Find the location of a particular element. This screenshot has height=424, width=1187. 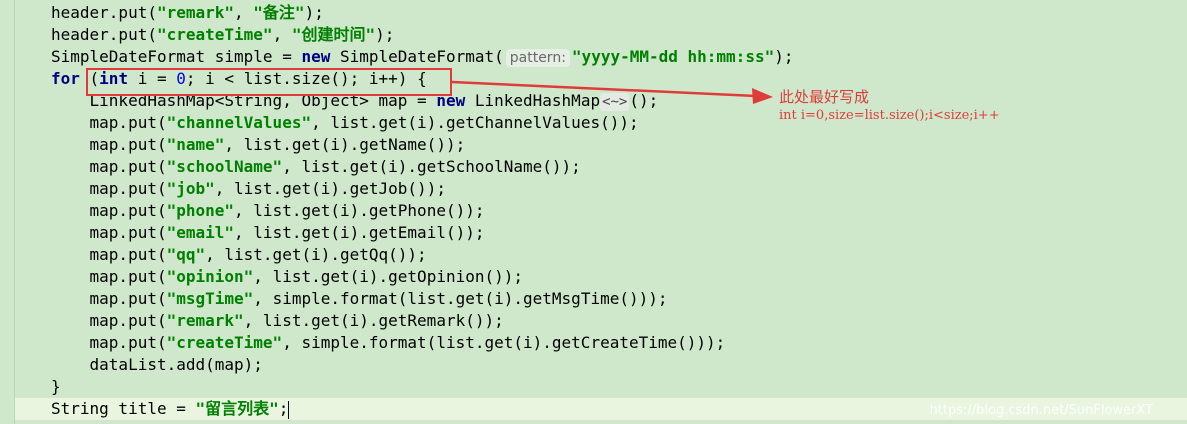

code-line: map.put("job", list.get(i).getJob()); is located at coordinates (601, 189).